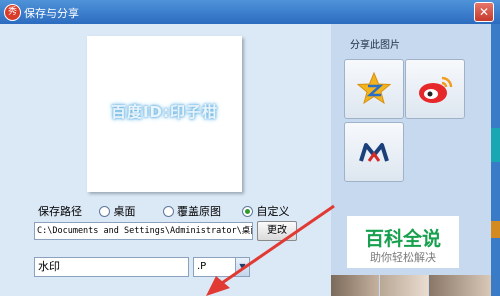 The width and height of the screenshot is (500, 296). I want to click on annotation-arrow, so click(270, 250).